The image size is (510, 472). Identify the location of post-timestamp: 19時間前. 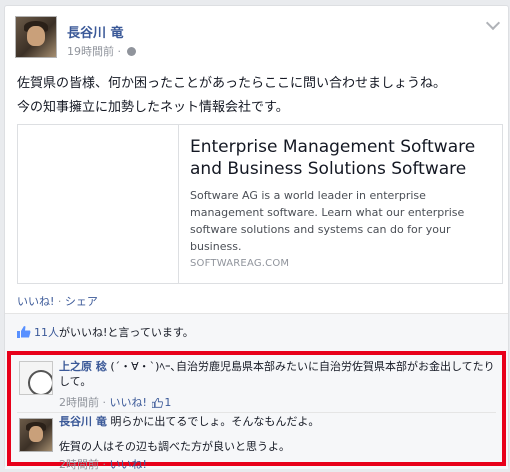
(90, 51).